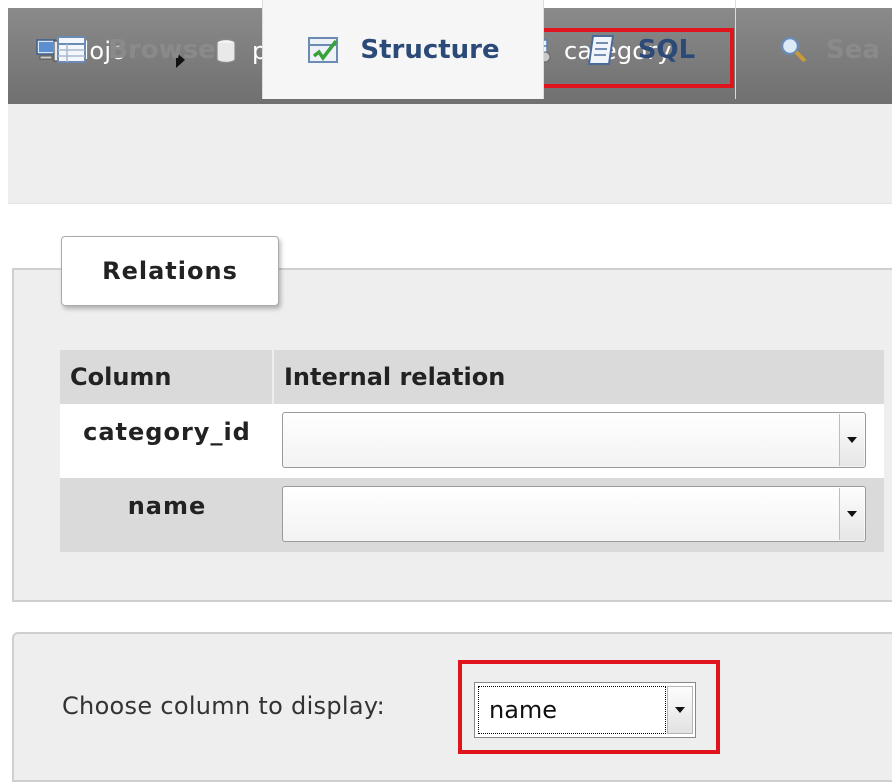  What do you see at coordinates (666, 49) in the screenshot?
I see `tab-sql-label: SQL` at bounding box center [666, 49].